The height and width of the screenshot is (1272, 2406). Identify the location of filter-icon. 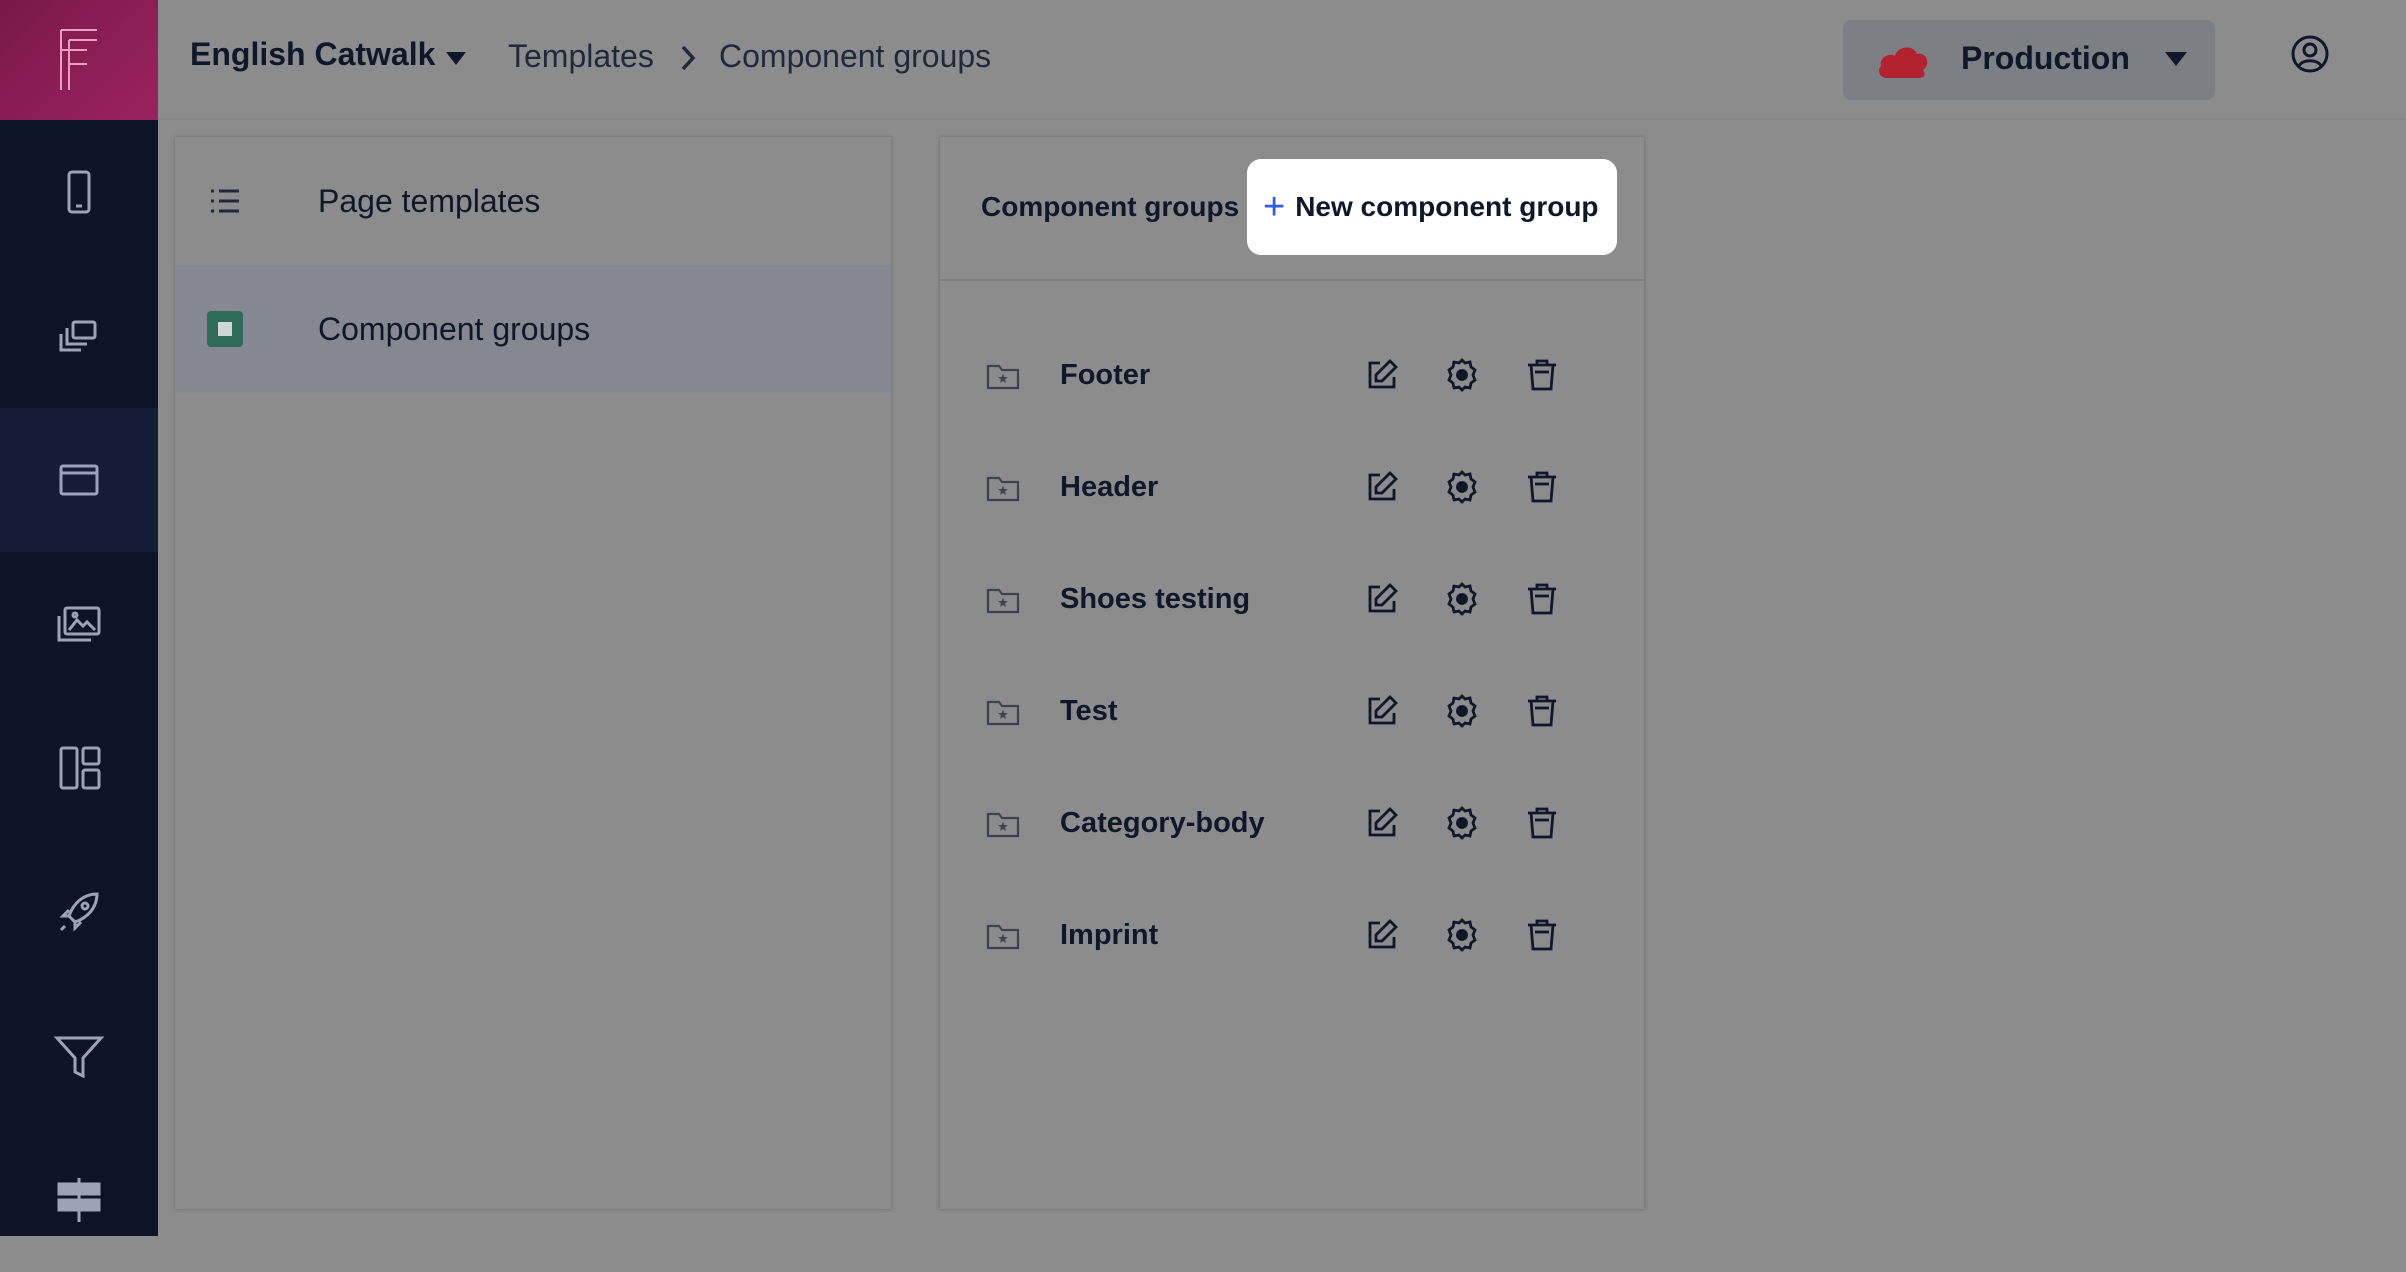
(79, 1056).